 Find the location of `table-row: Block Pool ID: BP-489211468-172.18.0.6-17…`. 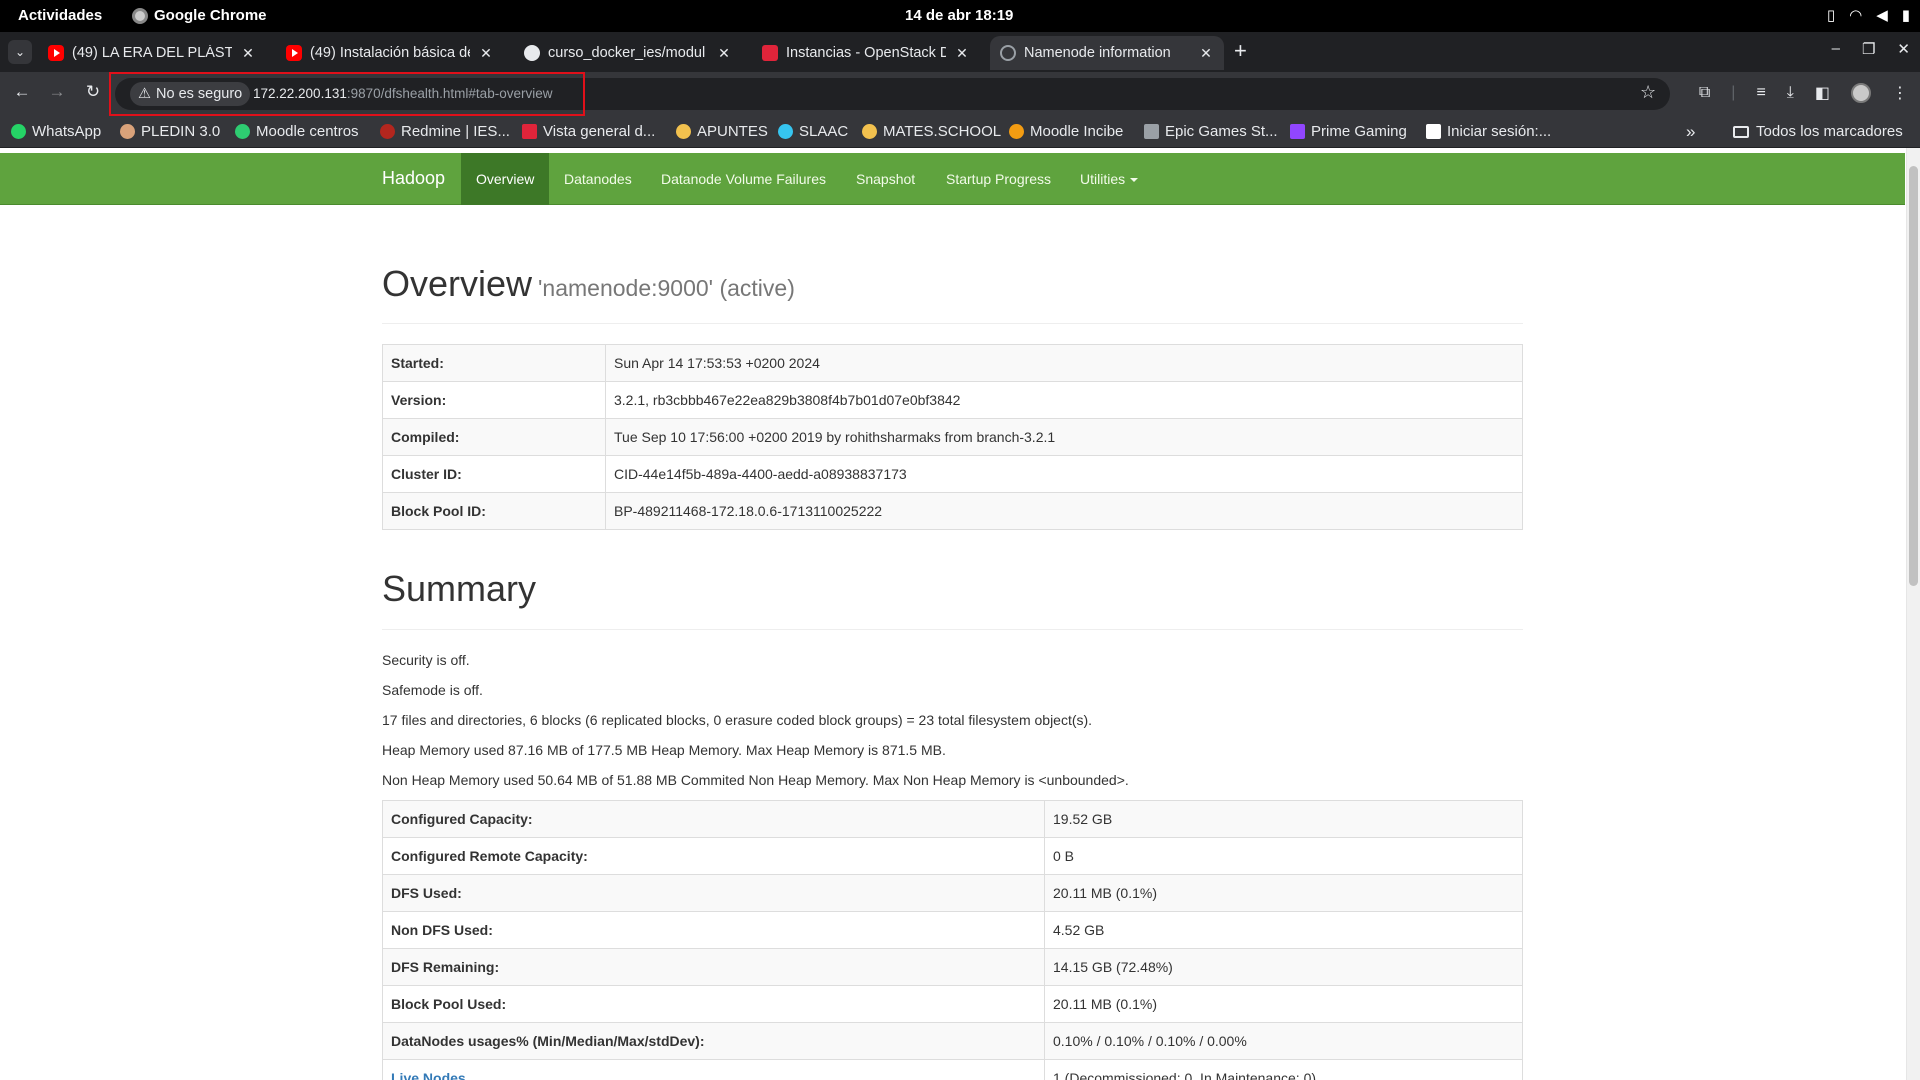

table-row: Block Pool ID: BP-489211468-172.18.0.6-17… is located at coordinates (952, 511).